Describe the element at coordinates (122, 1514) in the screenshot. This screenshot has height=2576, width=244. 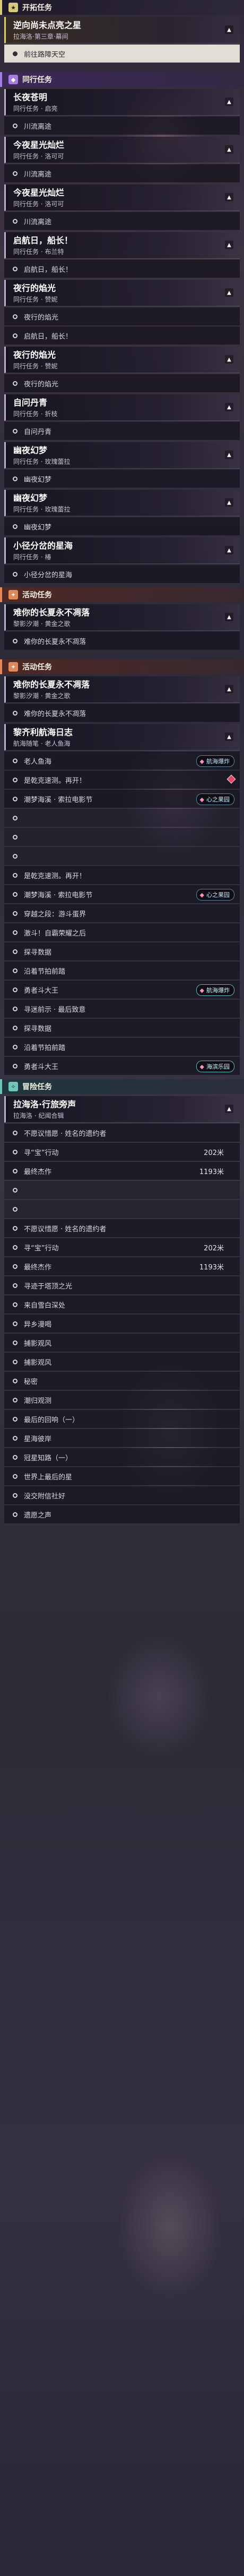
I see `objective-item: 遗愿之声` at that location.